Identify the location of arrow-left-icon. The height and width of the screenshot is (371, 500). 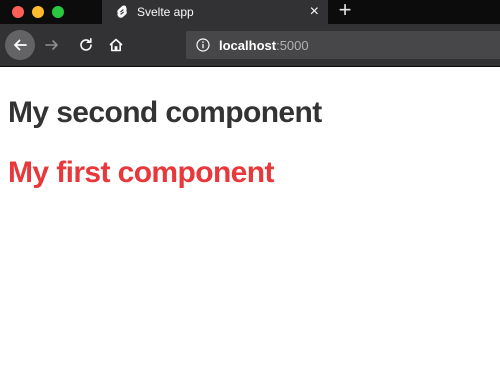
(20, 45).